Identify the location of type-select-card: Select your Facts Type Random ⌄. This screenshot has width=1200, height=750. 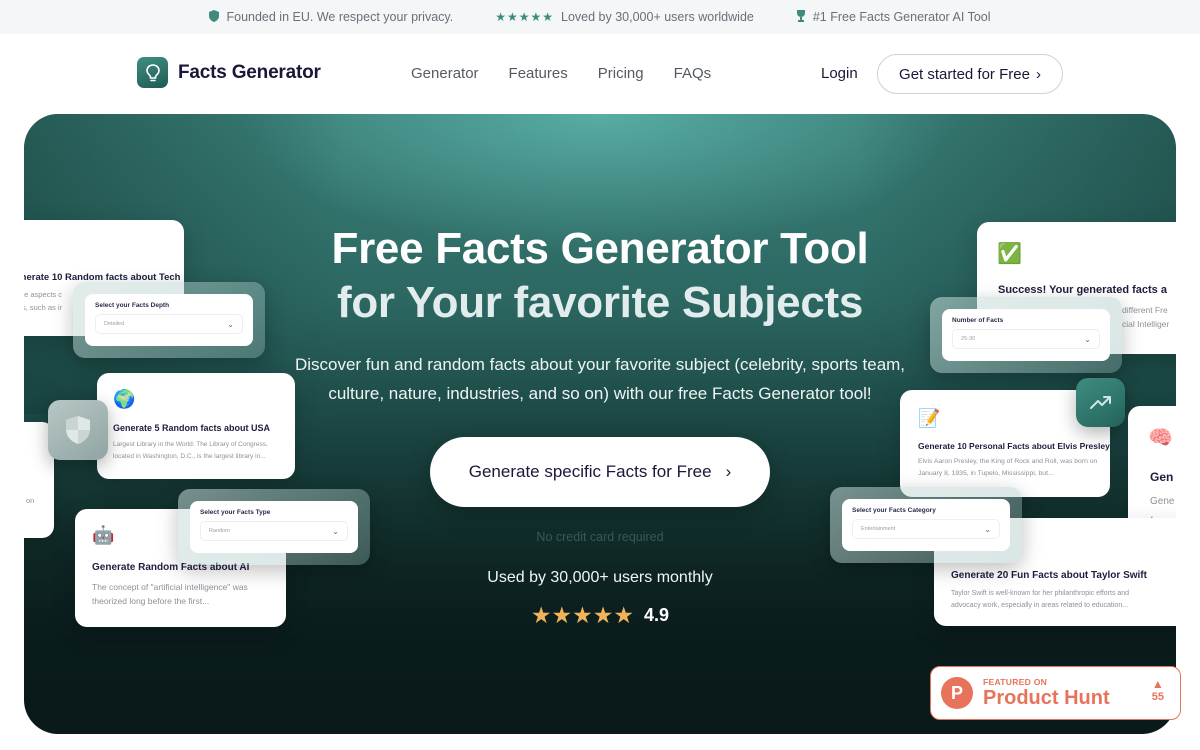
(274, 527).